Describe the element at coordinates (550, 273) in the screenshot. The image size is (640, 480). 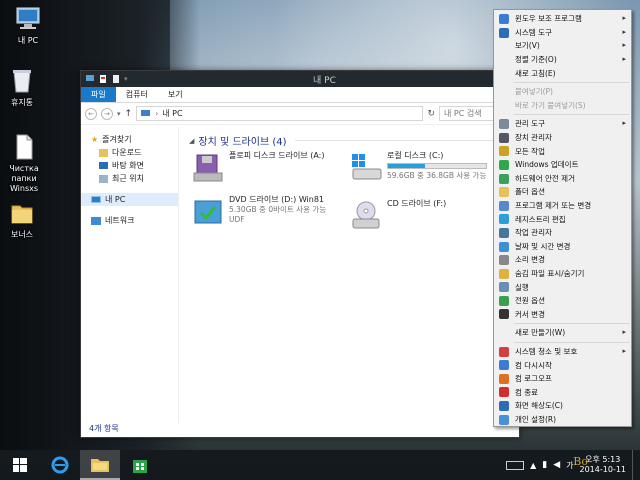
I see `menu-item-label: 숨김 파일 표시/숨기기` at that location.